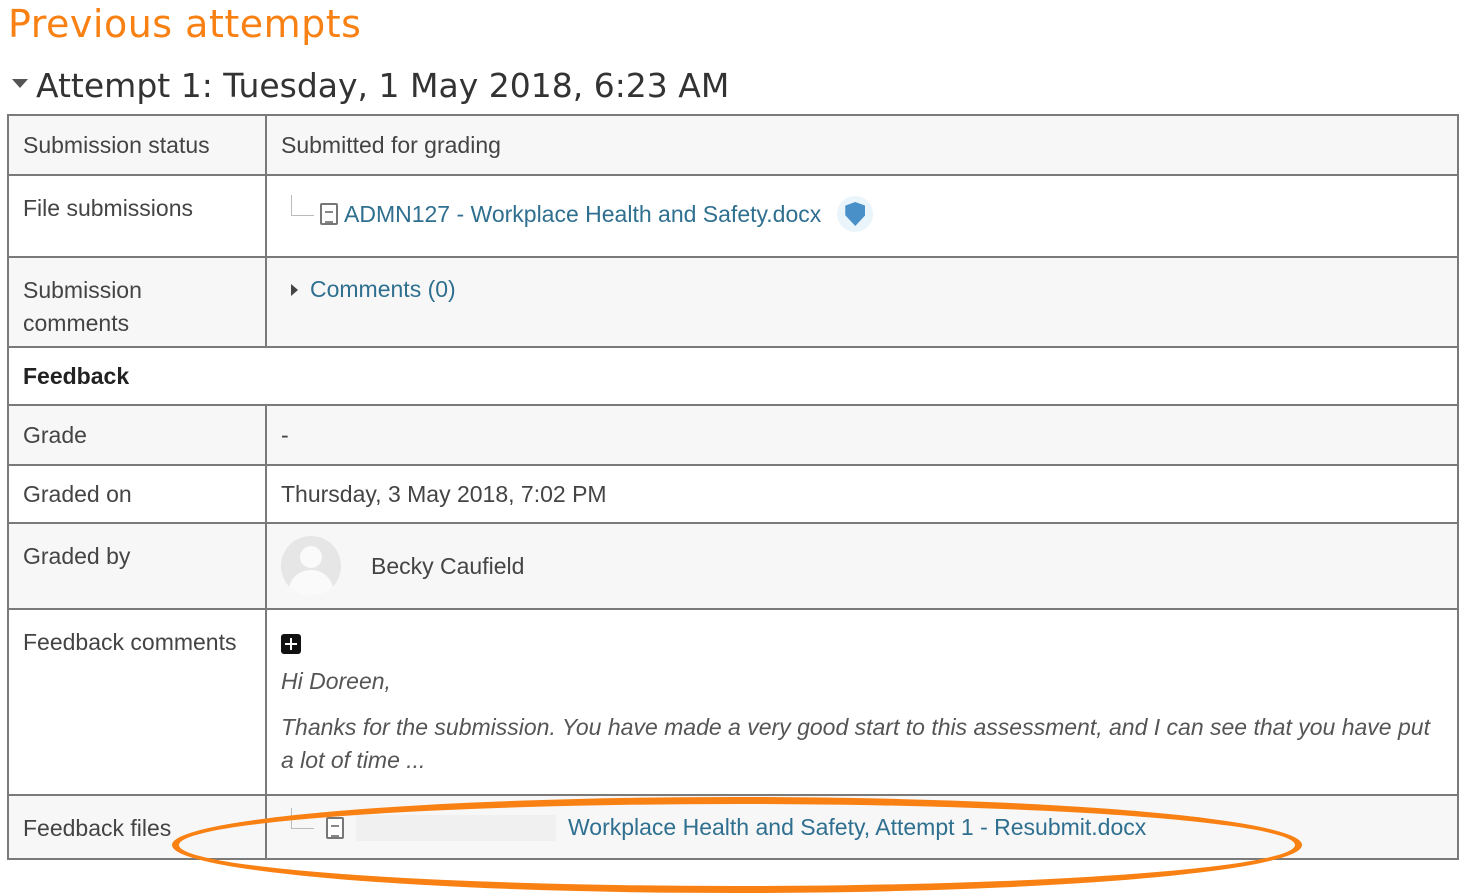  Describe the element at coordinates (311, 566) in the screenshot. I see `avatar` at that location.